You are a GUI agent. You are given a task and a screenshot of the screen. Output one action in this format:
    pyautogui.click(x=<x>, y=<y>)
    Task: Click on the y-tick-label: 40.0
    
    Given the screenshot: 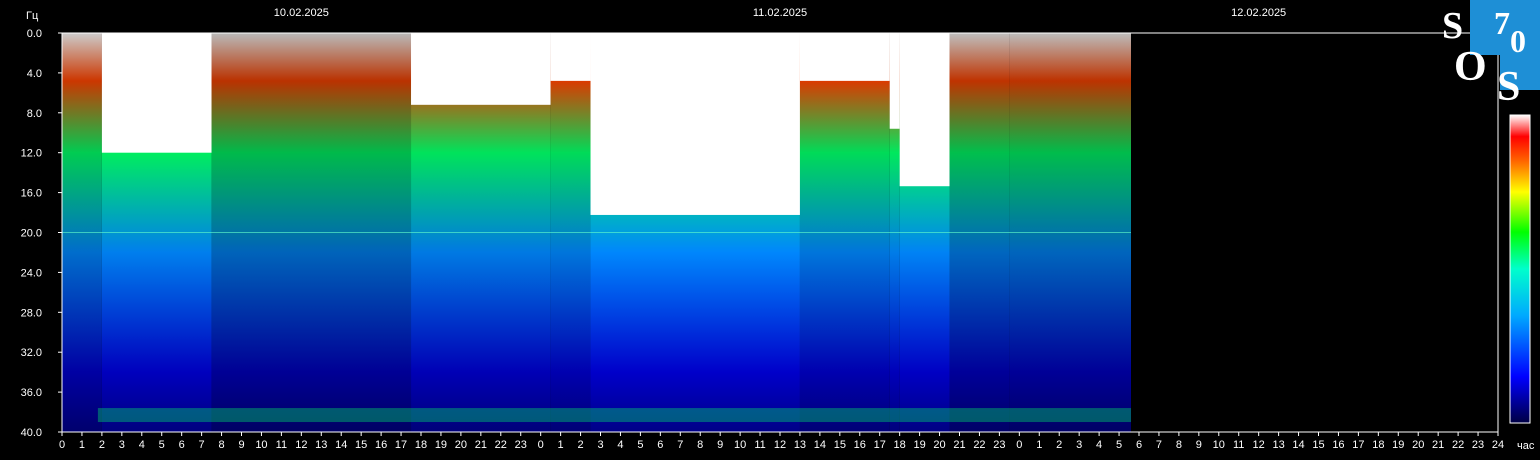 What is the action you would take?
    pyautogui.click(x=31, y=433)
    